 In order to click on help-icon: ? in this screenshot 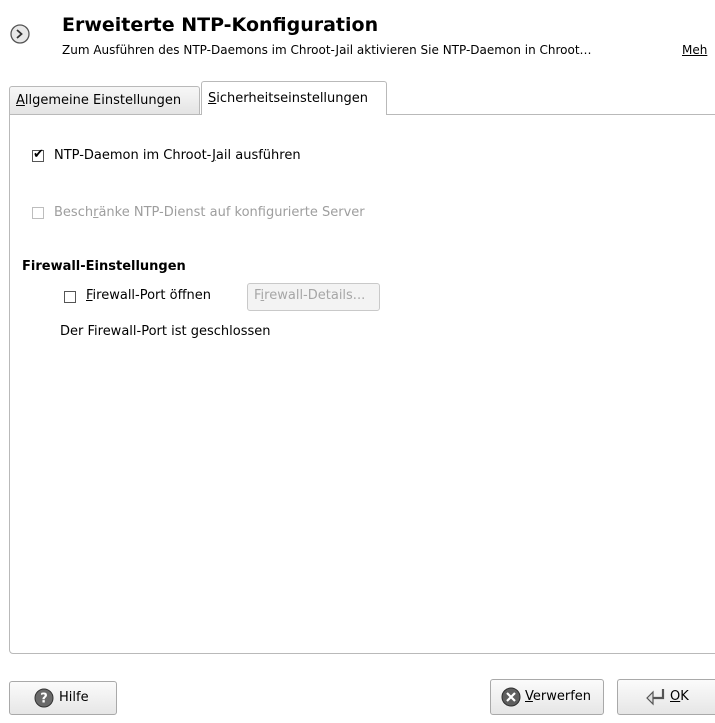, I will do `click(44, 698)`.